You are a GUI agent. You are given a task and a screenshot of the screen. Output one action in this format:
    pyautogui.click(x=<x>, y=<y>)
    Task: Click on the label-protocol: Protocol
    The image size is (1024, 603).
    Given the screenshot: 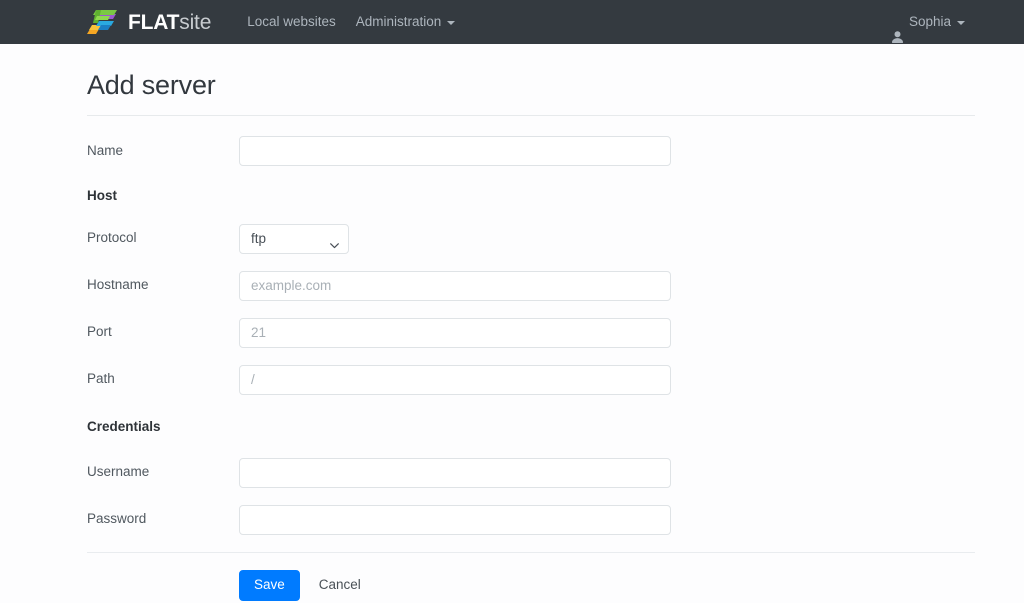 What is the action you would take?
    pyautogui.click(x=112, y=238)
    